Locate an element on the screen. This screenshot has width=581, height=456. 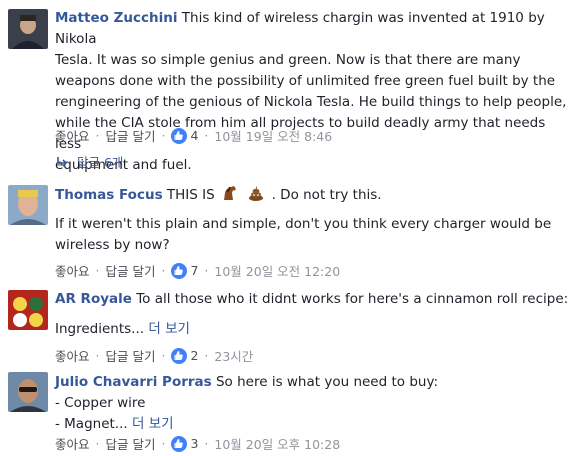
author-name: Julio Chavarri Porras is located at coordinates (133, 382).